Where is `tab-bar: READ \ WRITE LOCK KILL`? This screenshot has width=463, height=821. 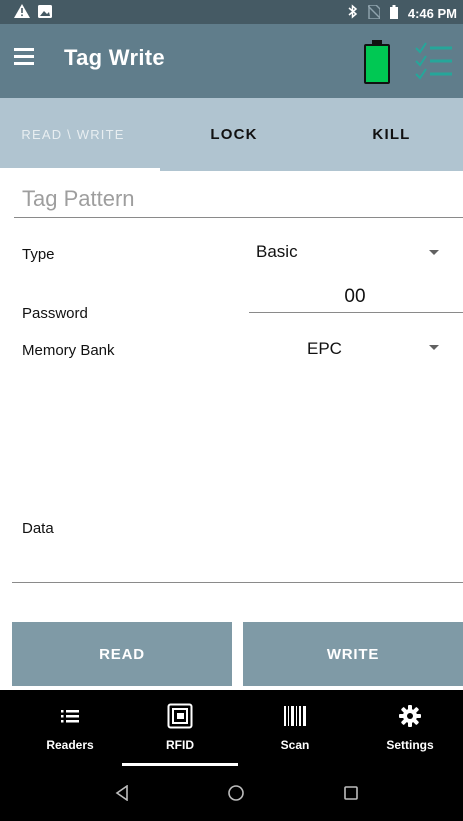 tab-bar: READ \ WRITE LOCK KILL is located at coordinates (231, 134).